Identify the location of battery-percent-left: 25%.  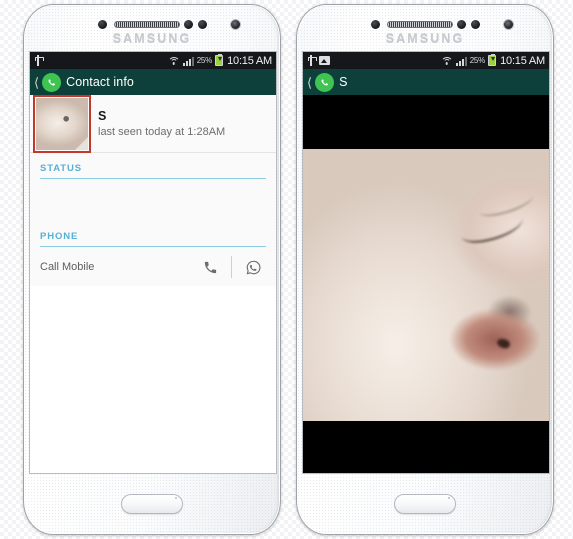
(204, 60).